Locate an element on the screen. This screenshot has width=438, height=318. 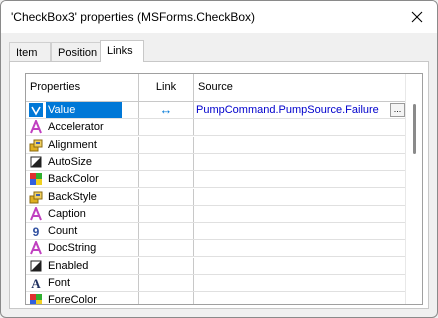
property-cell: BackStyle is located at coordinates (82, 197).